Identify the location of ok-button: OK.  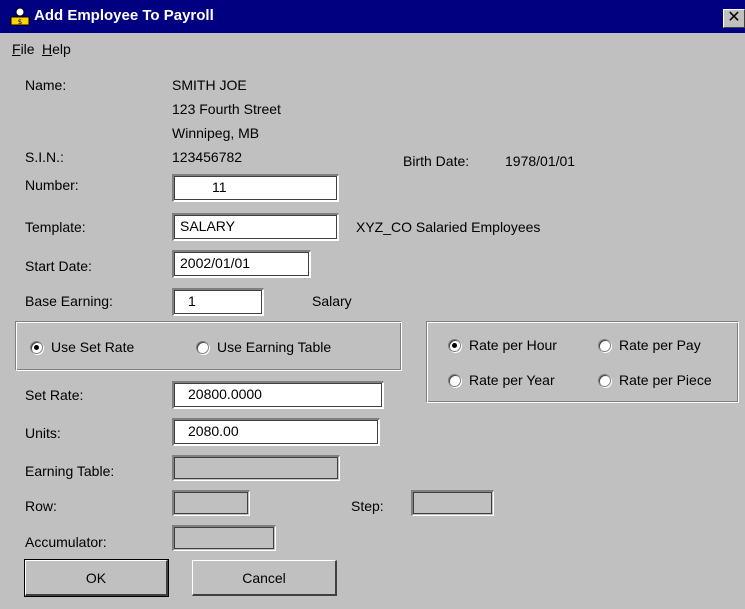
(96, 578).